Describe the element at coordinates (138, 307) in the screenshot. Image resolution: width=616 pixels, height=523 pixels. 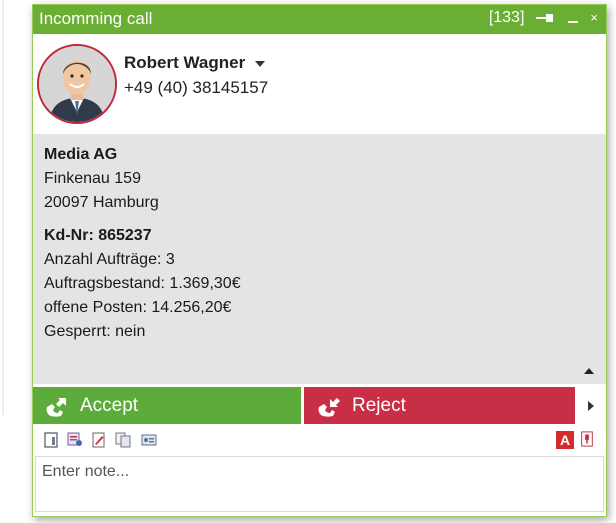
I see `open-items: offene Posten: 14.256,20€` at that location.